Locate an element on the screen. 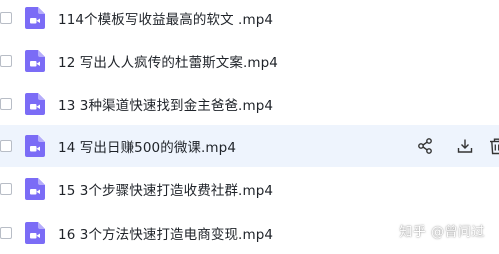 The image size is (499, 254). share-icon is located at coordinates (425, 146).